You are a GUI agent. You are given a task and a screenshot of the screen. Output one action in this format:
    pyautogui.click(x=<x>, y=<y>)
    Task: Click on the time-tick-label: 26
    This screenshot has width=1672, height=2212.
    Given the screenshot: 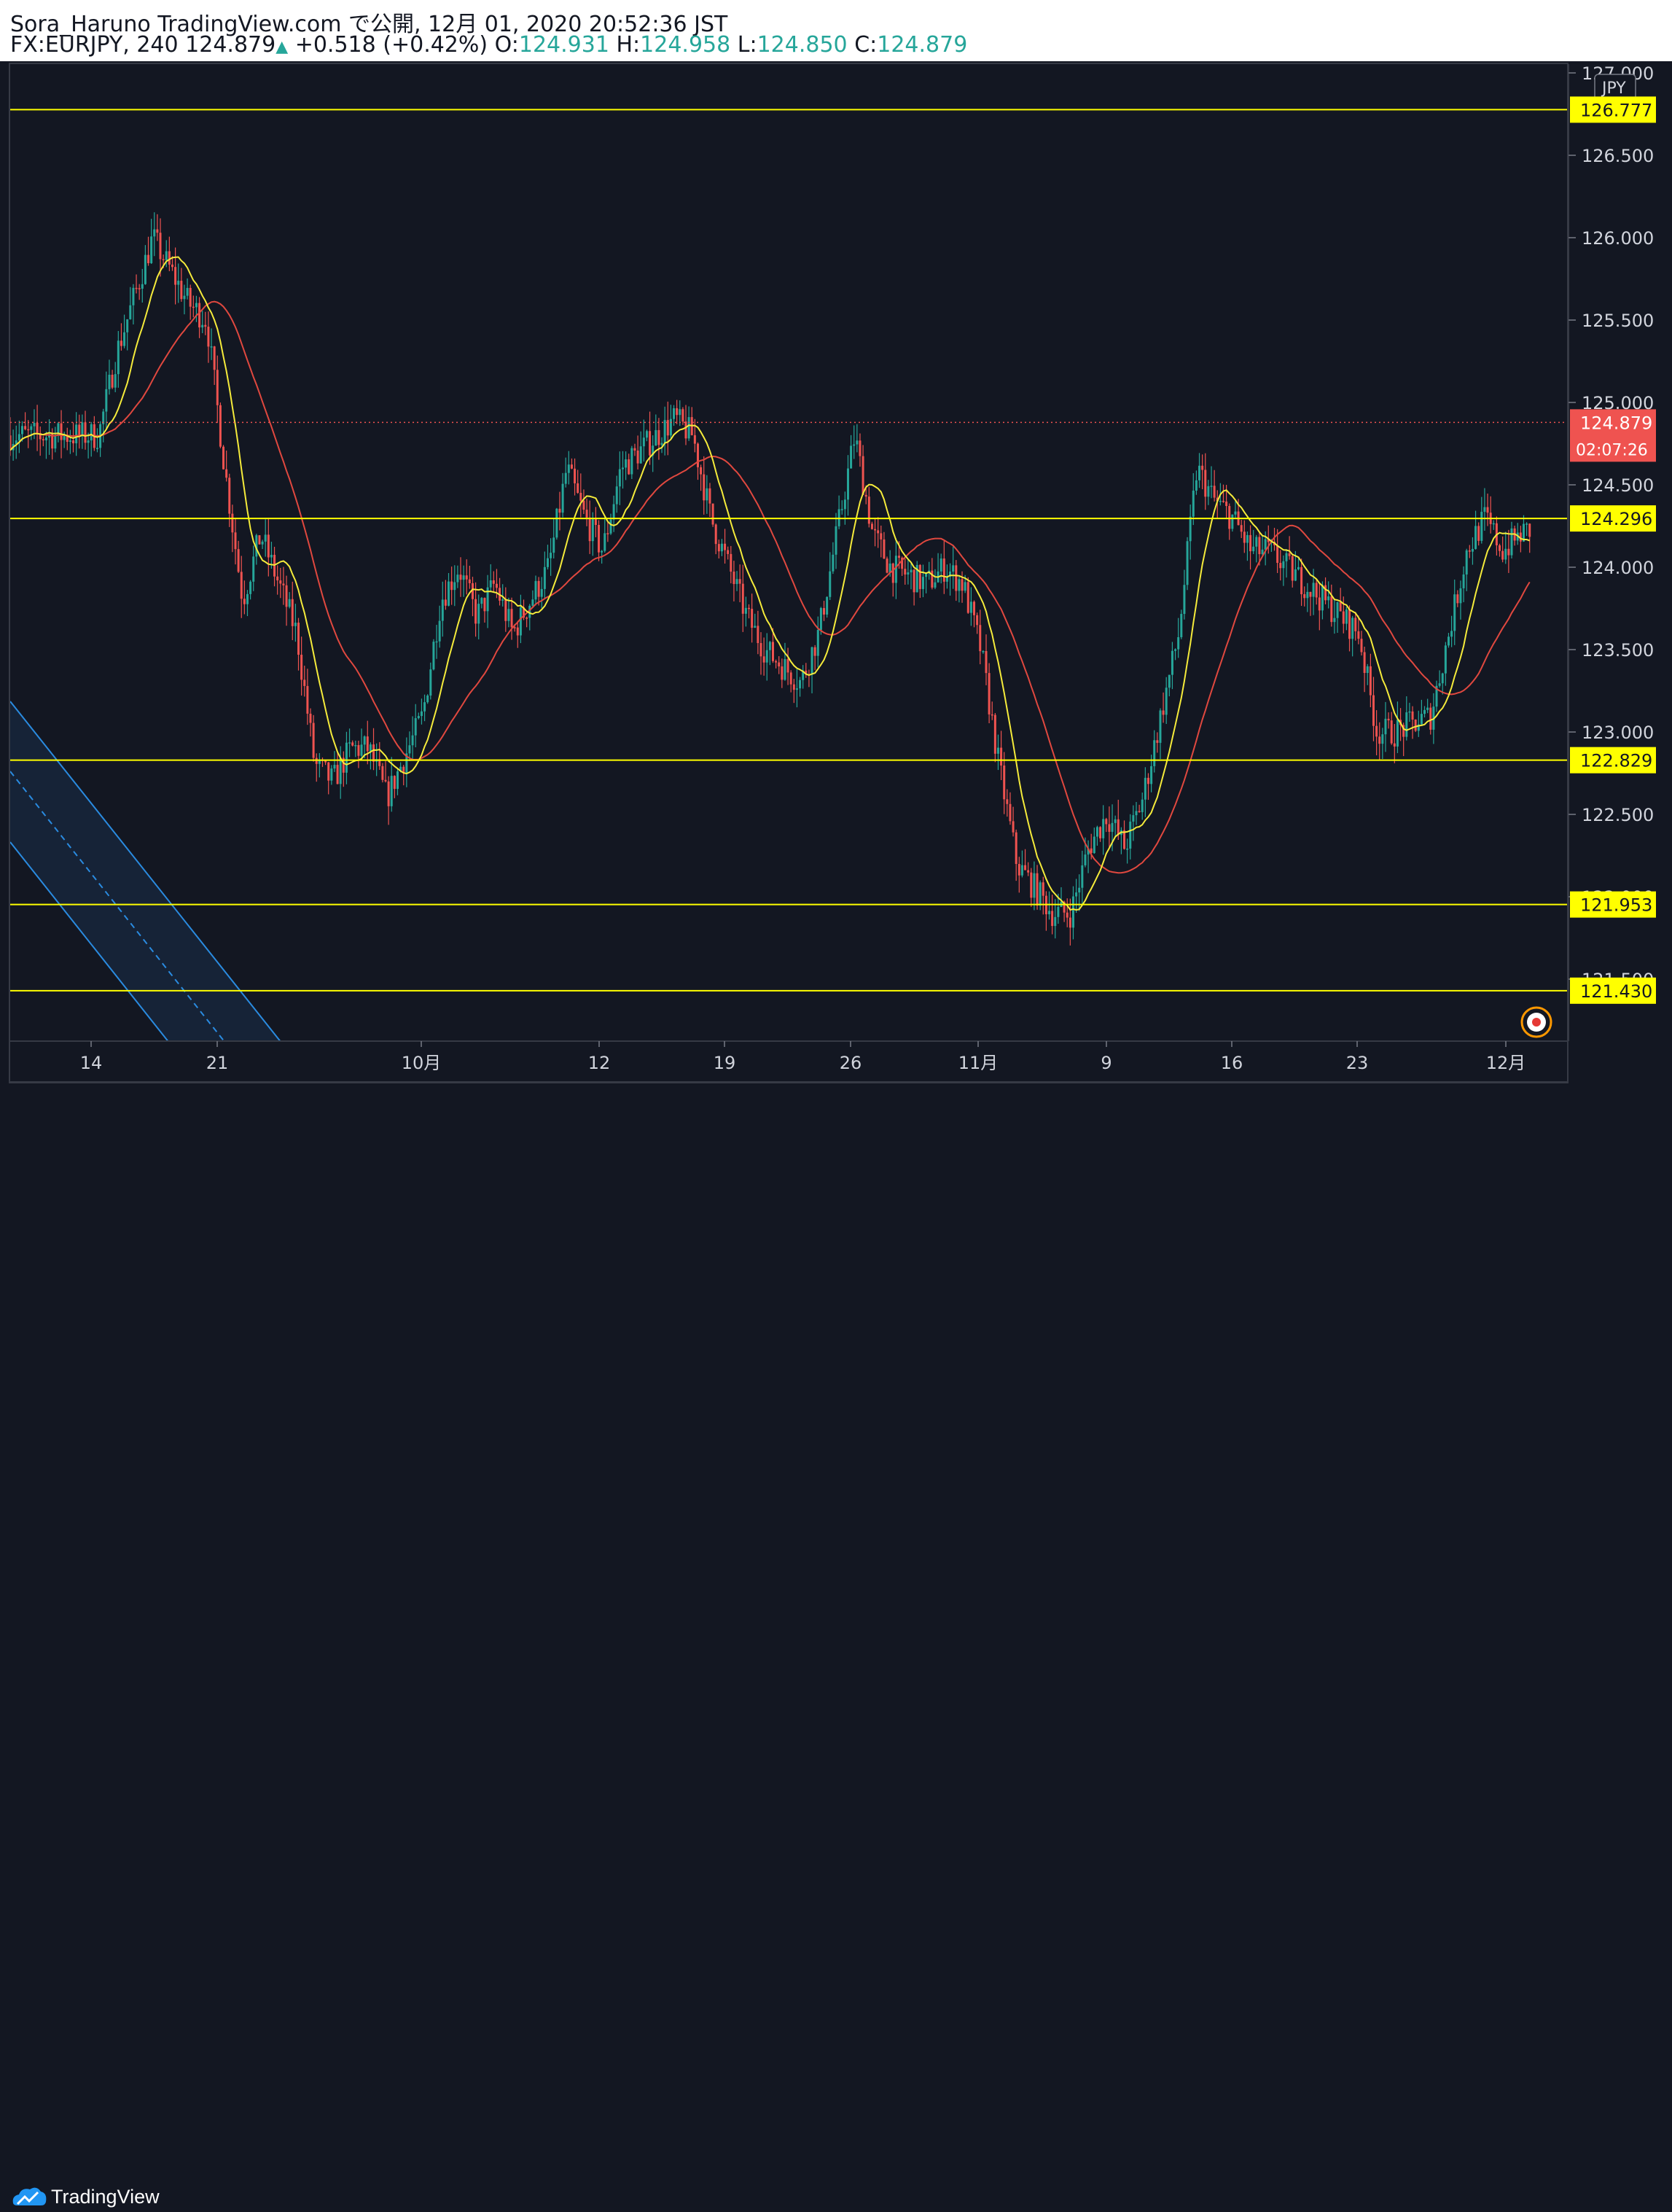 What is the action you would take?
    pyautogui.click(x=851, y=1063)
    